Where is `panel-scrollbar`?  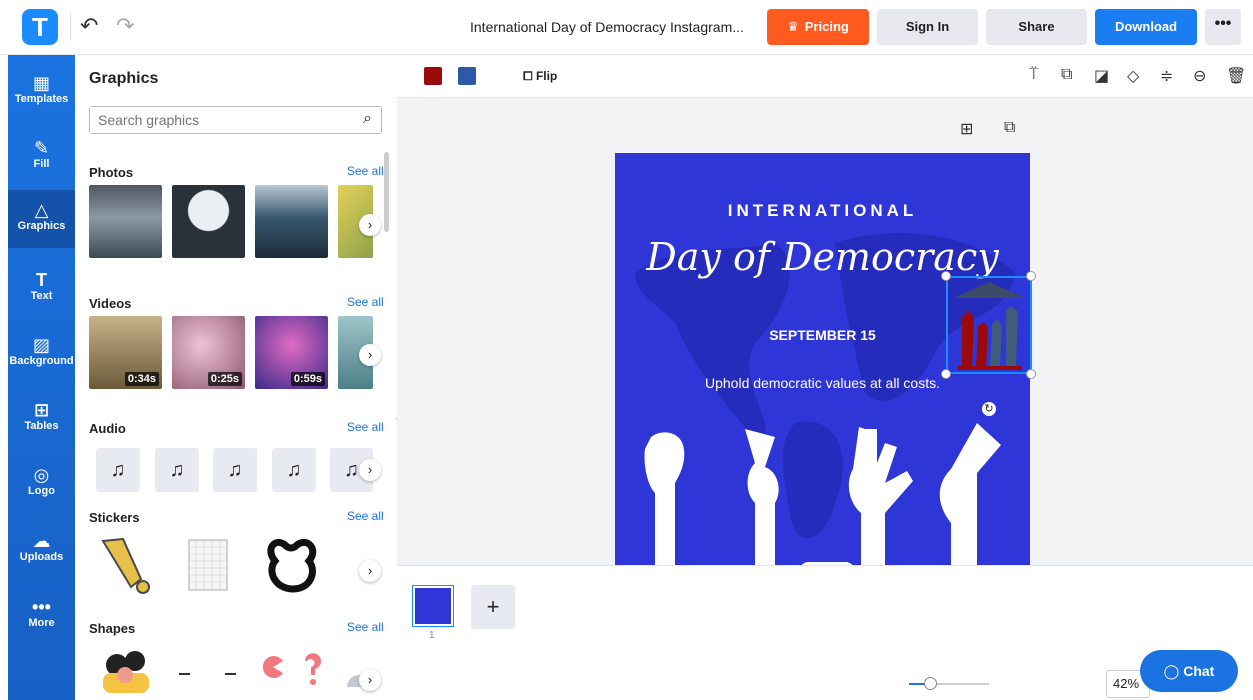
panel-scrollbar is located at coordinates (386, 192).